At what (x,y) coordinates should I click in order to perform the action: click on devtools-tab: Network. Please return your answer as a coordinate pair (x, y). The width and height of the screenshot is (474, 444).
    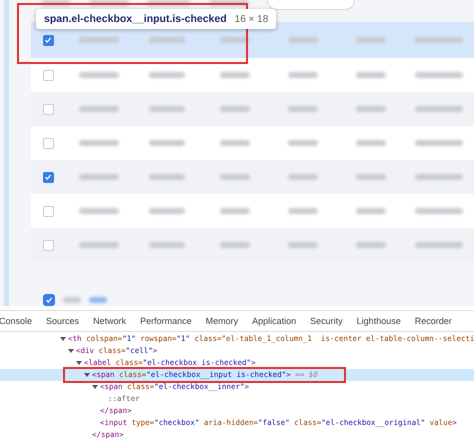
    Looking at the image, I should click on (109, 321).